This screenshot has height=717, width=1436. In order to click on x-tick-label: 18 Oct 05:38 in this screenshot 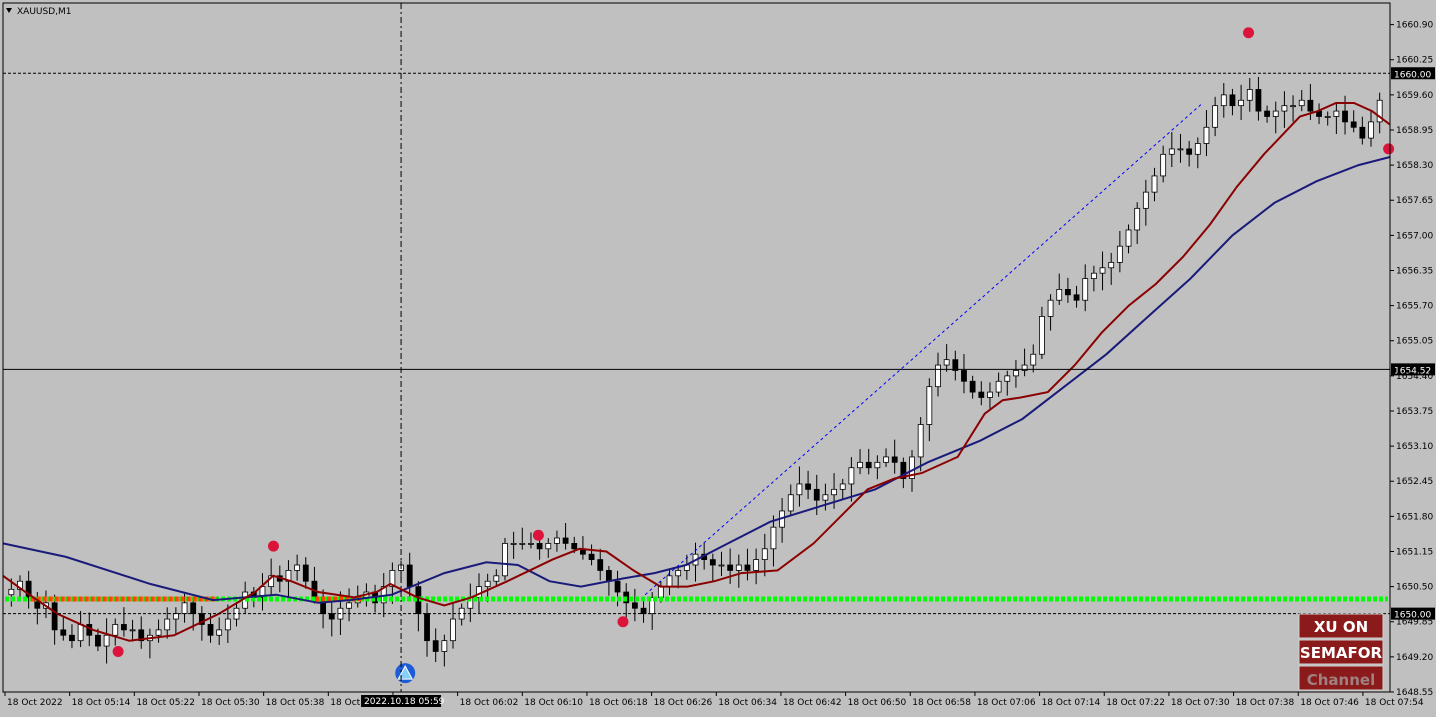, I will do `click(295, 703)`.